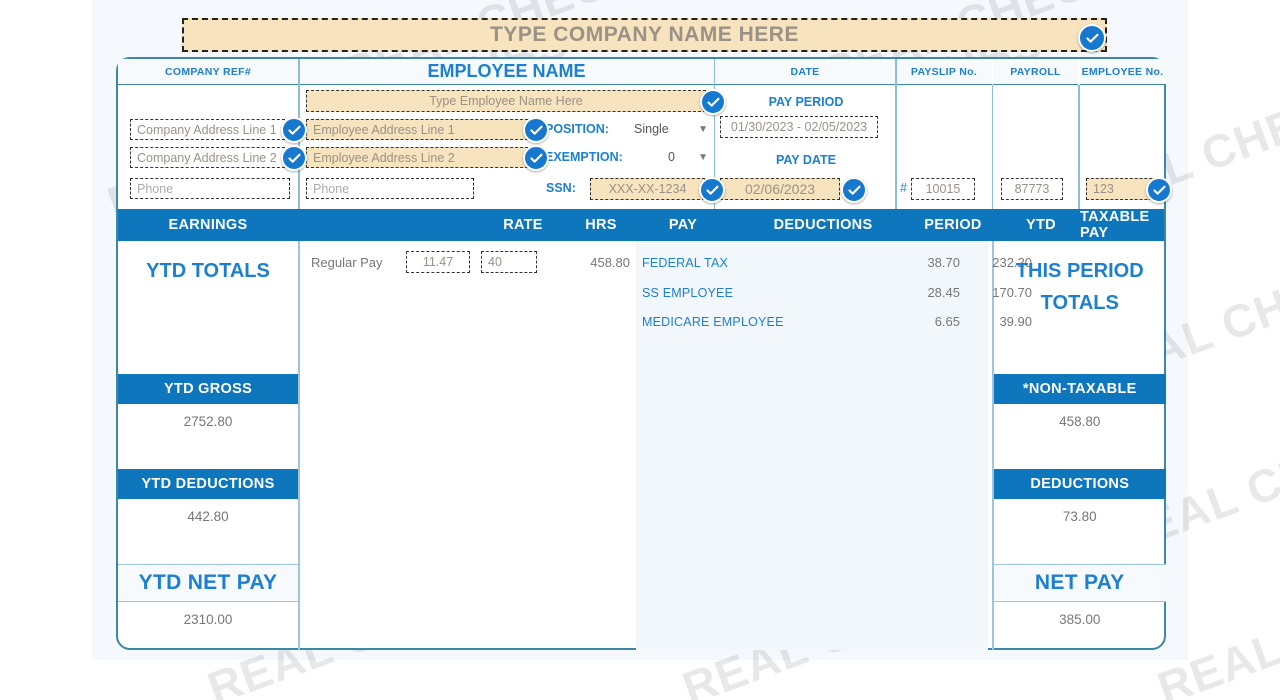 Image resolution: width=1280 pixels, height=700 pixels. What do you see at coordinates (1035, 72) in the screenshot?
I see `payroll-header: PAYROLL` at bounding box center [1035, 72].